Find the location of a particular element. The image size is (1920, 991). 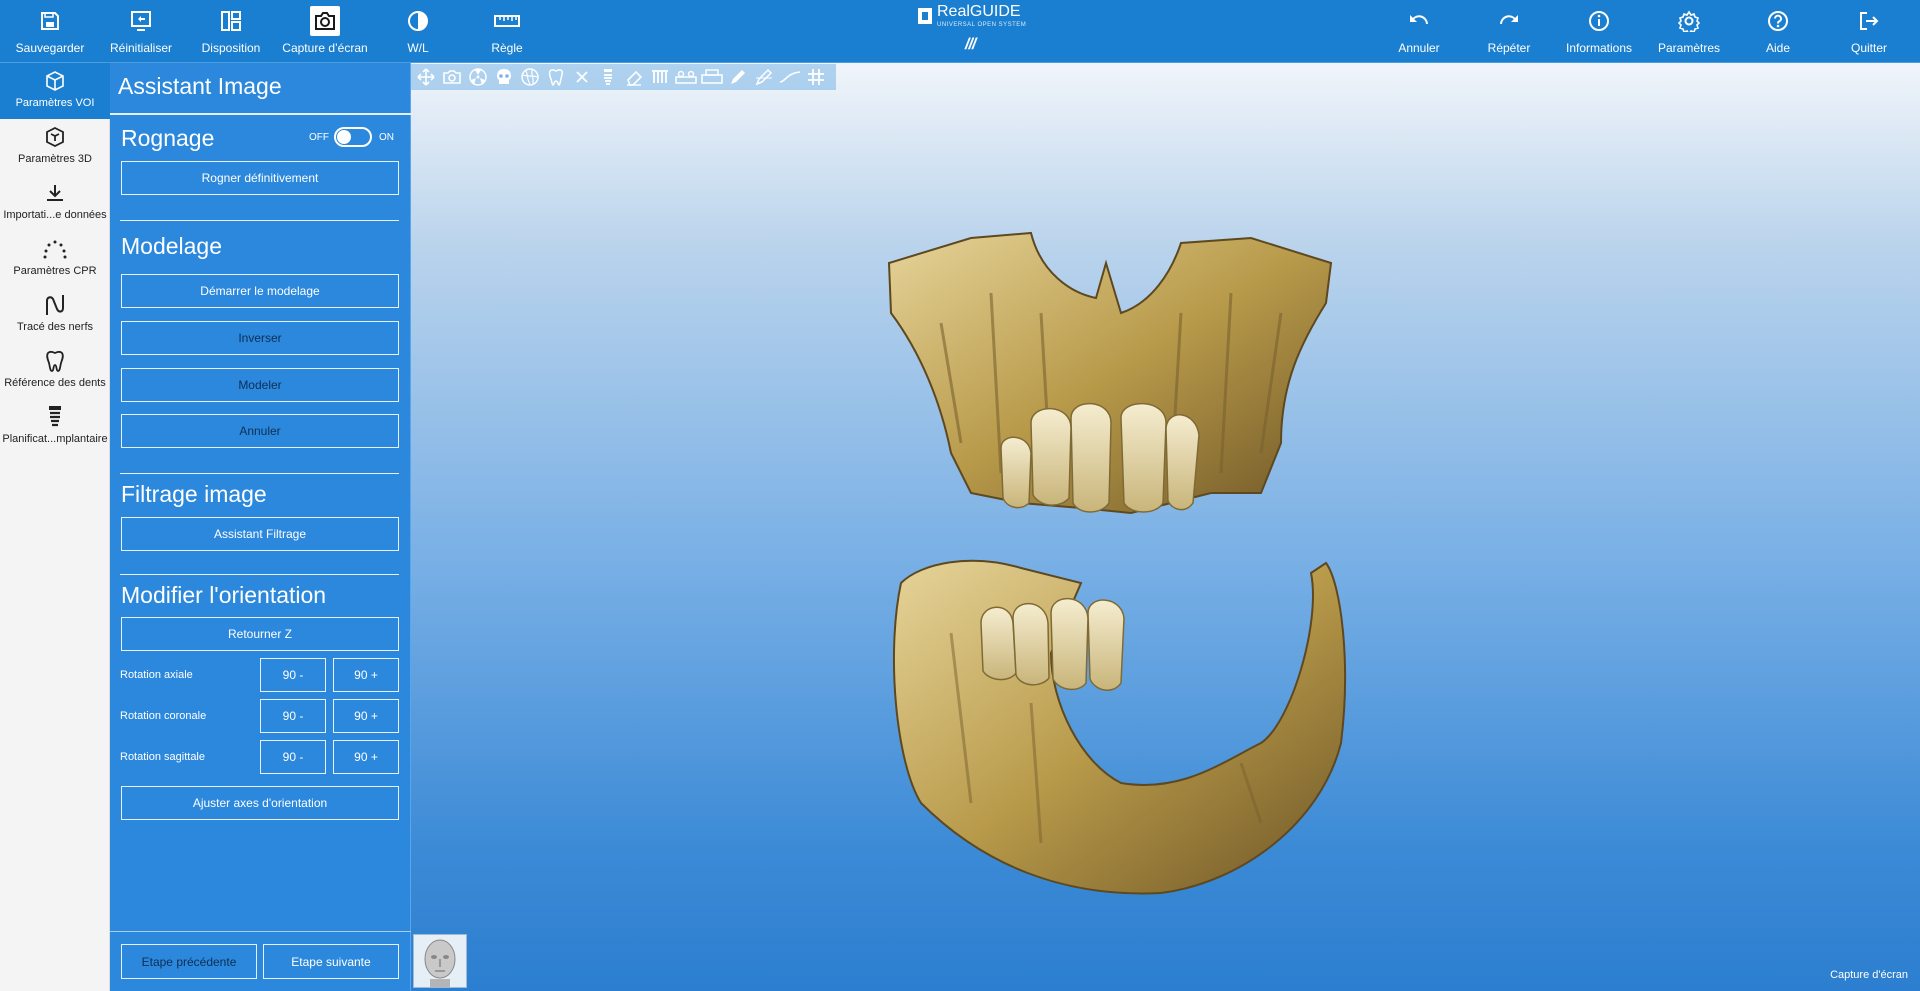

pen-alt-icon is located at coordinates (764, 77).